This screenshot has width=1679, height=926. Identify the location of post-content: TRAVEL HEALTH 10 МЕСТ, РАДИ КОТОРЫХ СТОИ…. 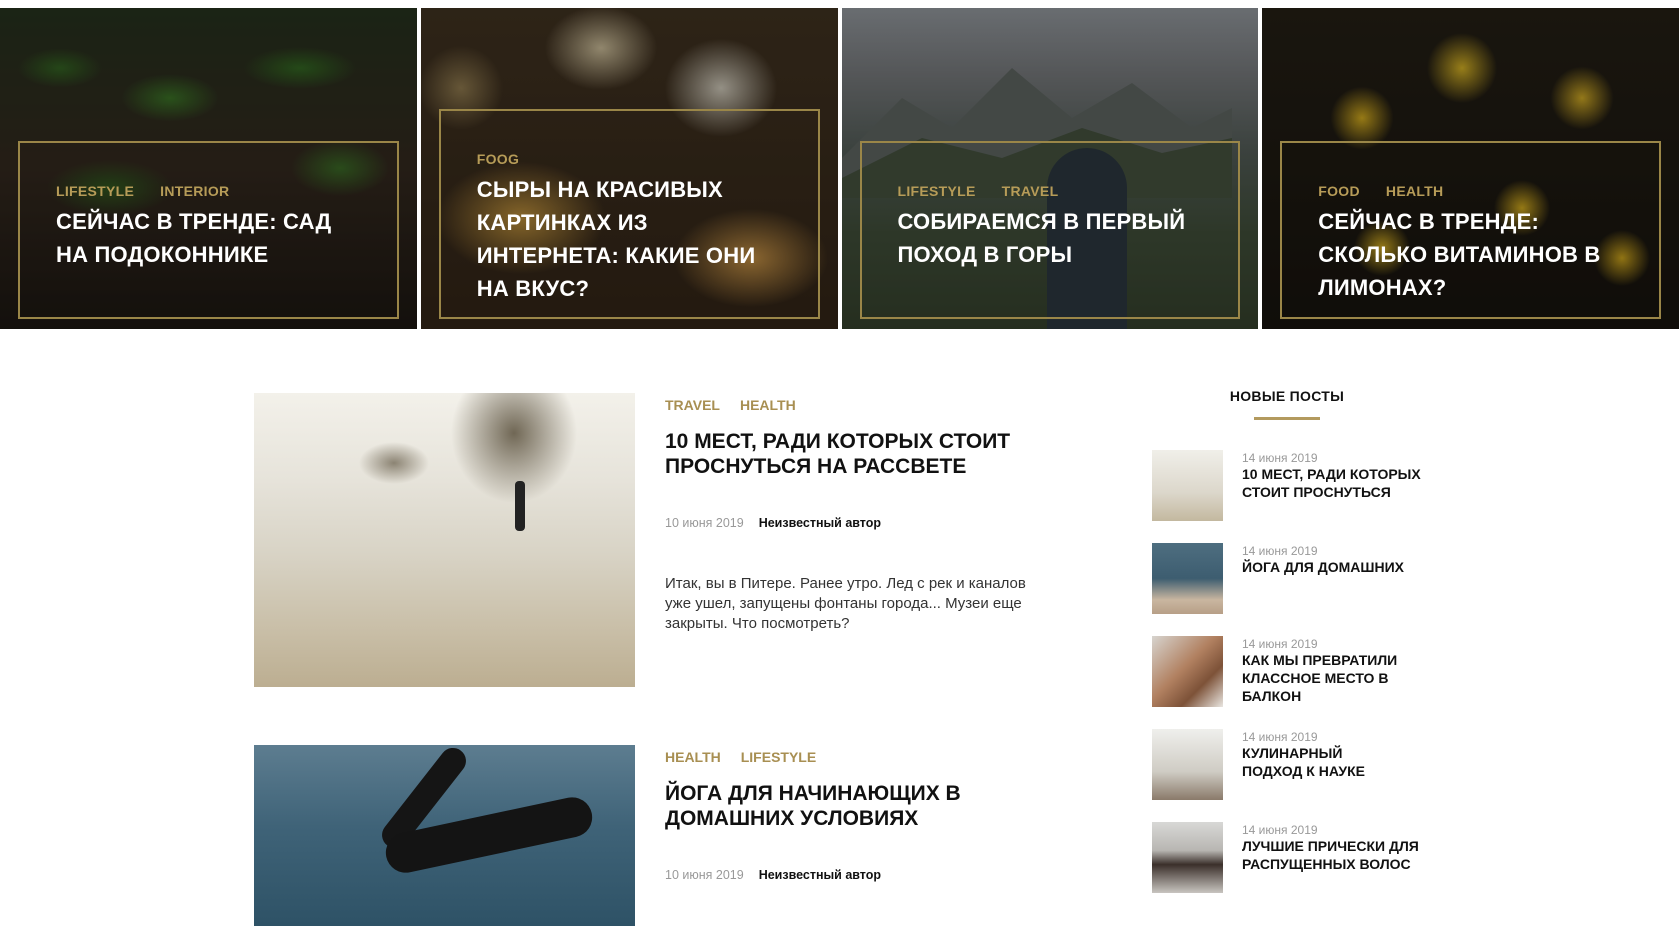
(850, 513).